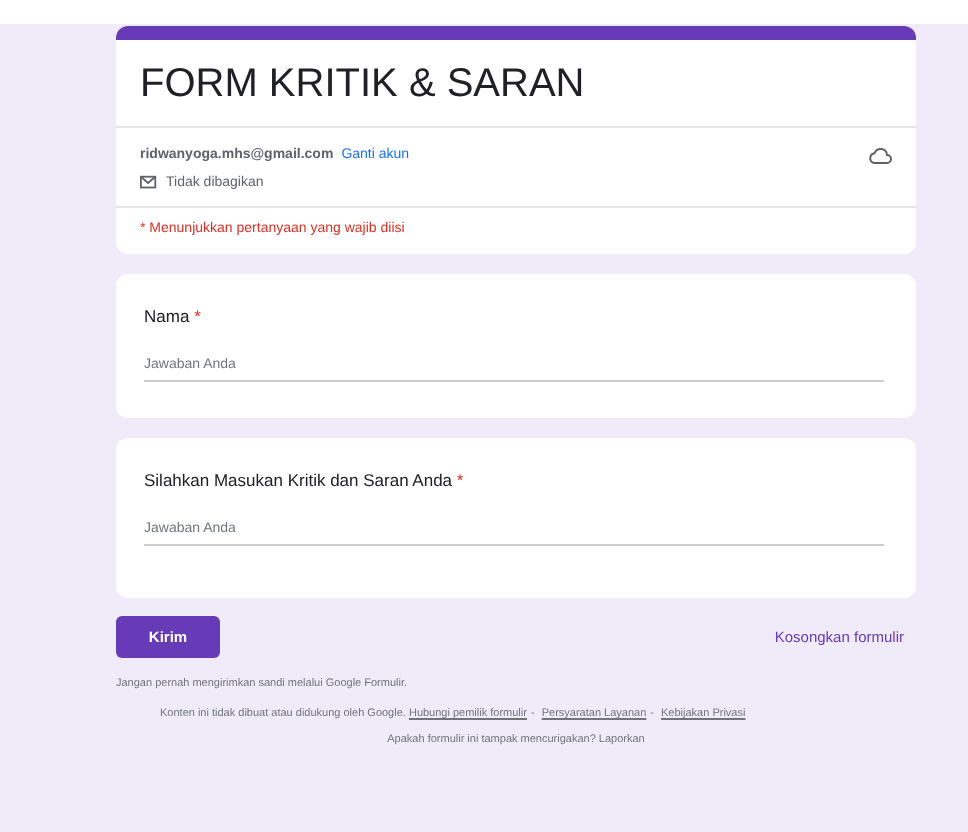 Image resolution: width=968 pixels, height=832 pixels. What do you see at coordinates (149, 182) in the screenshot?
I see `mail-icon` at bounding box center [149, 182].